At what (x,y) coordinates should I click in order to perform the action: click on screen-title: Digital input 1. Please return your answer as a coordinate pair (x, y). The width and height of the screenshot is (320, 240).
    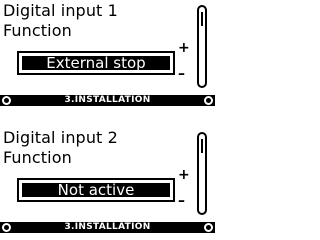
    Looking at the image, I should click on (60, 10).